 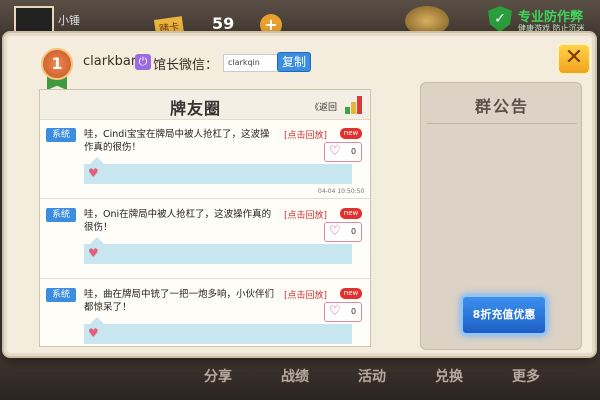 What do you see at coordinates (223, 23) in the screenshot?
I see `coin-count: 59` at bounding box center [223, 23].